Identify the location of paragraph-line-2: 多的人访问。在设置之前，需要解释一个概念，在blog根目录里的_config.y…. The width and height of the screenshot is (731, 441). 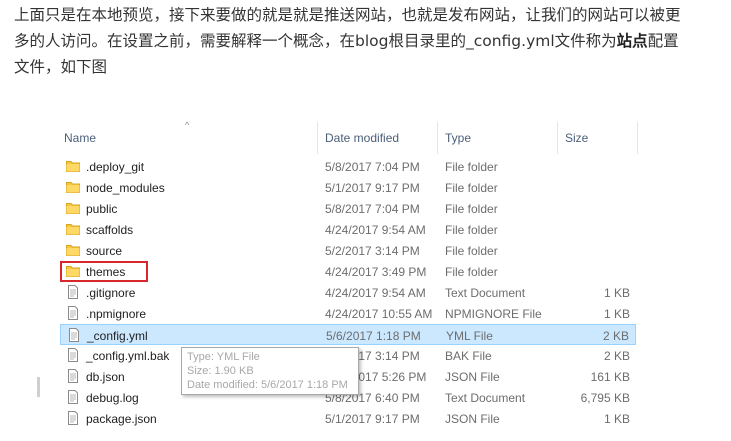
(364, 41).